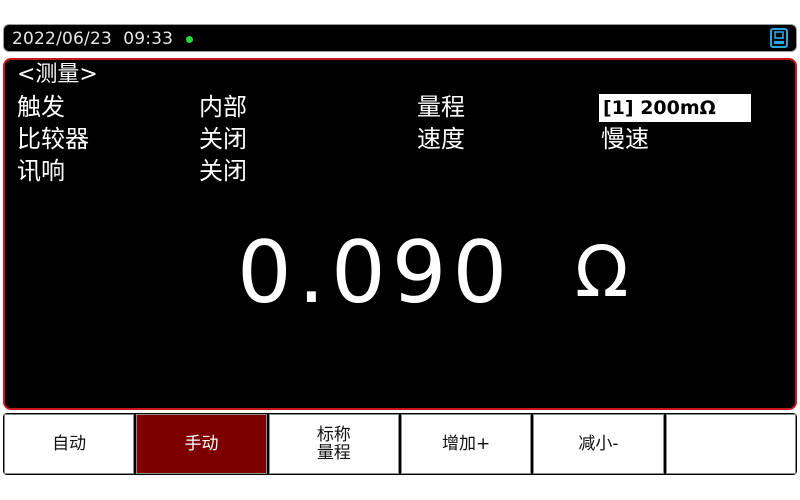 The width and height of the screenshot is (800, 500). I want to click on manual-button: 手动, so click(201, 444).